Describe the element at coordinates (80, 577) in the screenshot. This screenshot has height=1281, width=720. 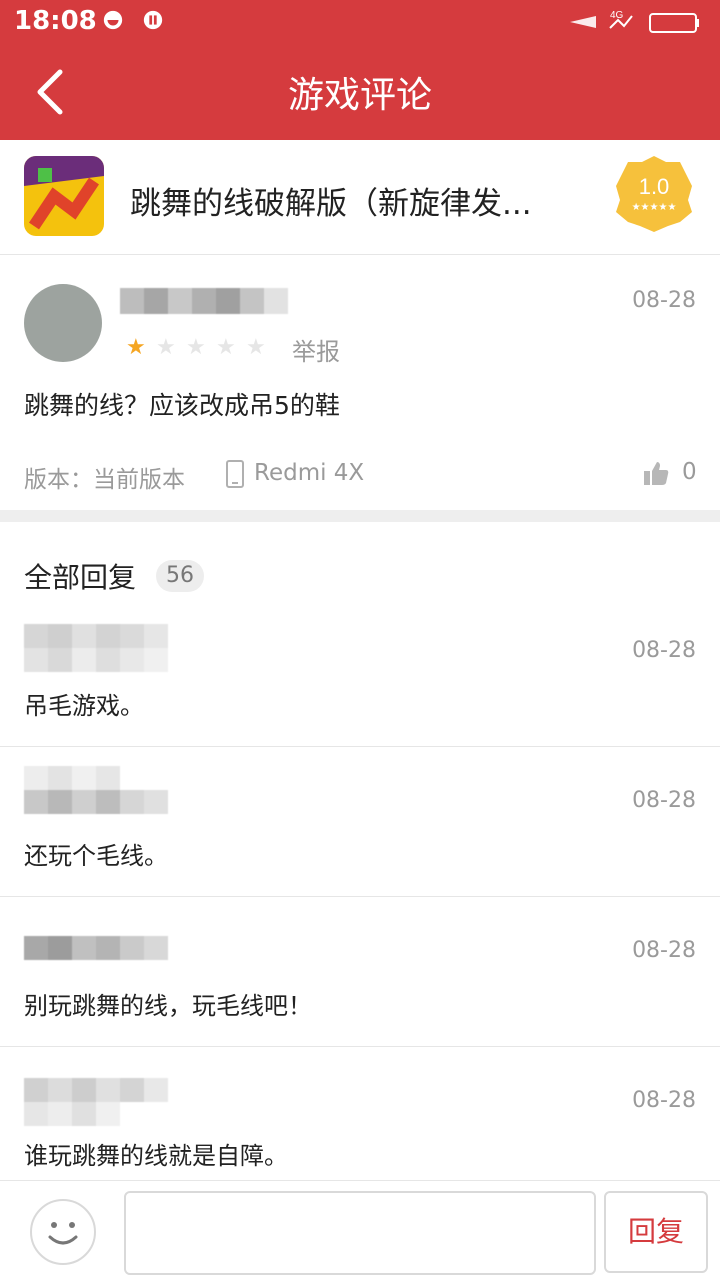
I see `all-replies-title: 全部回复` at that location.